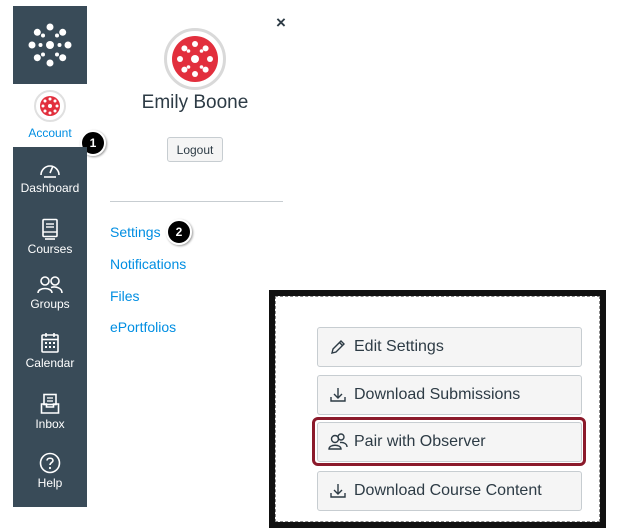  Describe the element at coordinates (196, 201) in the screenshot. I see `tray-divider` at that location.